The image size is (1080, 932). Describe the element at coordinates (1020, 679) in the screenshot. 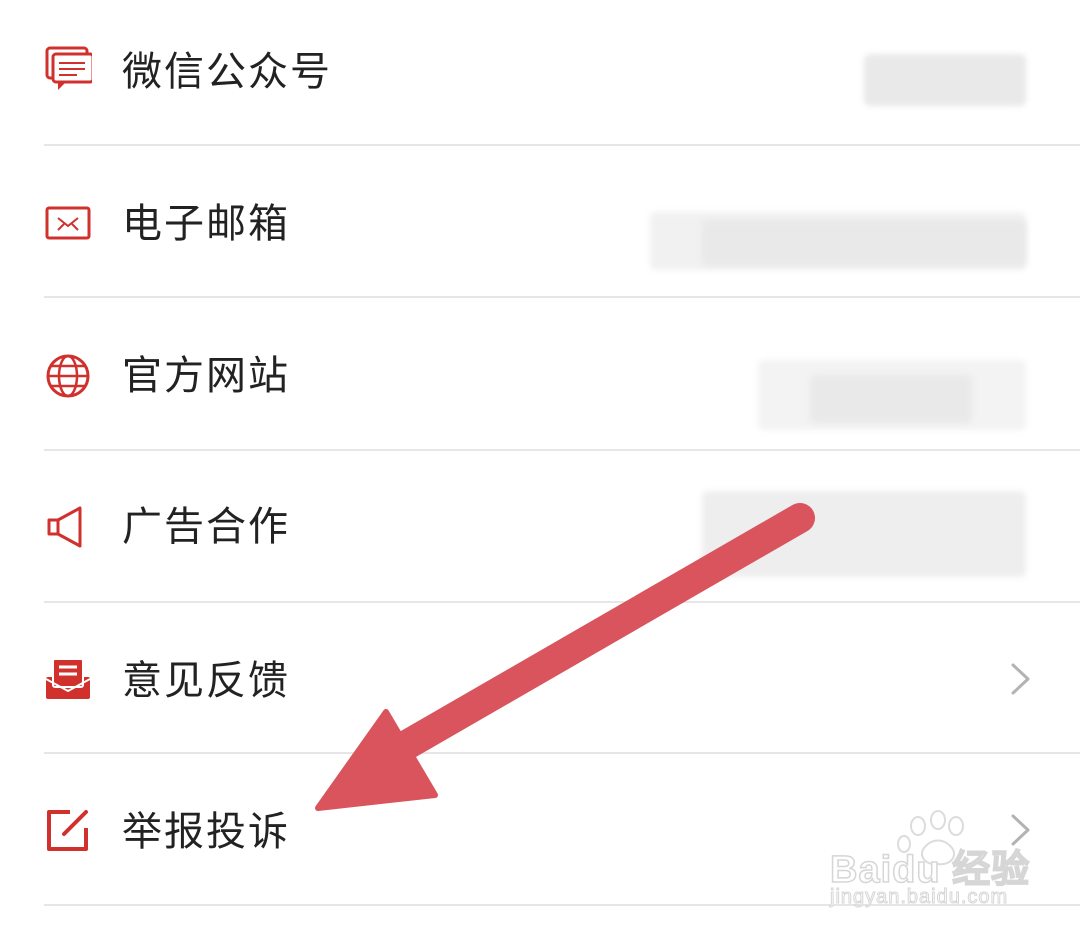

I see `chevron-right-icon` at that location.